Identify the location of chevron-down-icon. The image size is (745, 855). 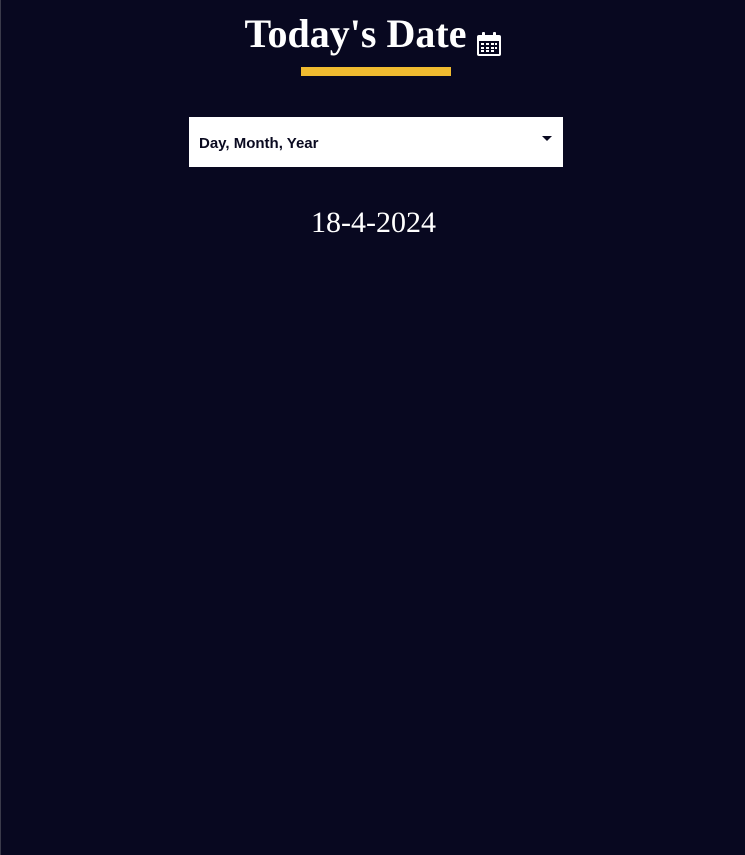
(547, 138).